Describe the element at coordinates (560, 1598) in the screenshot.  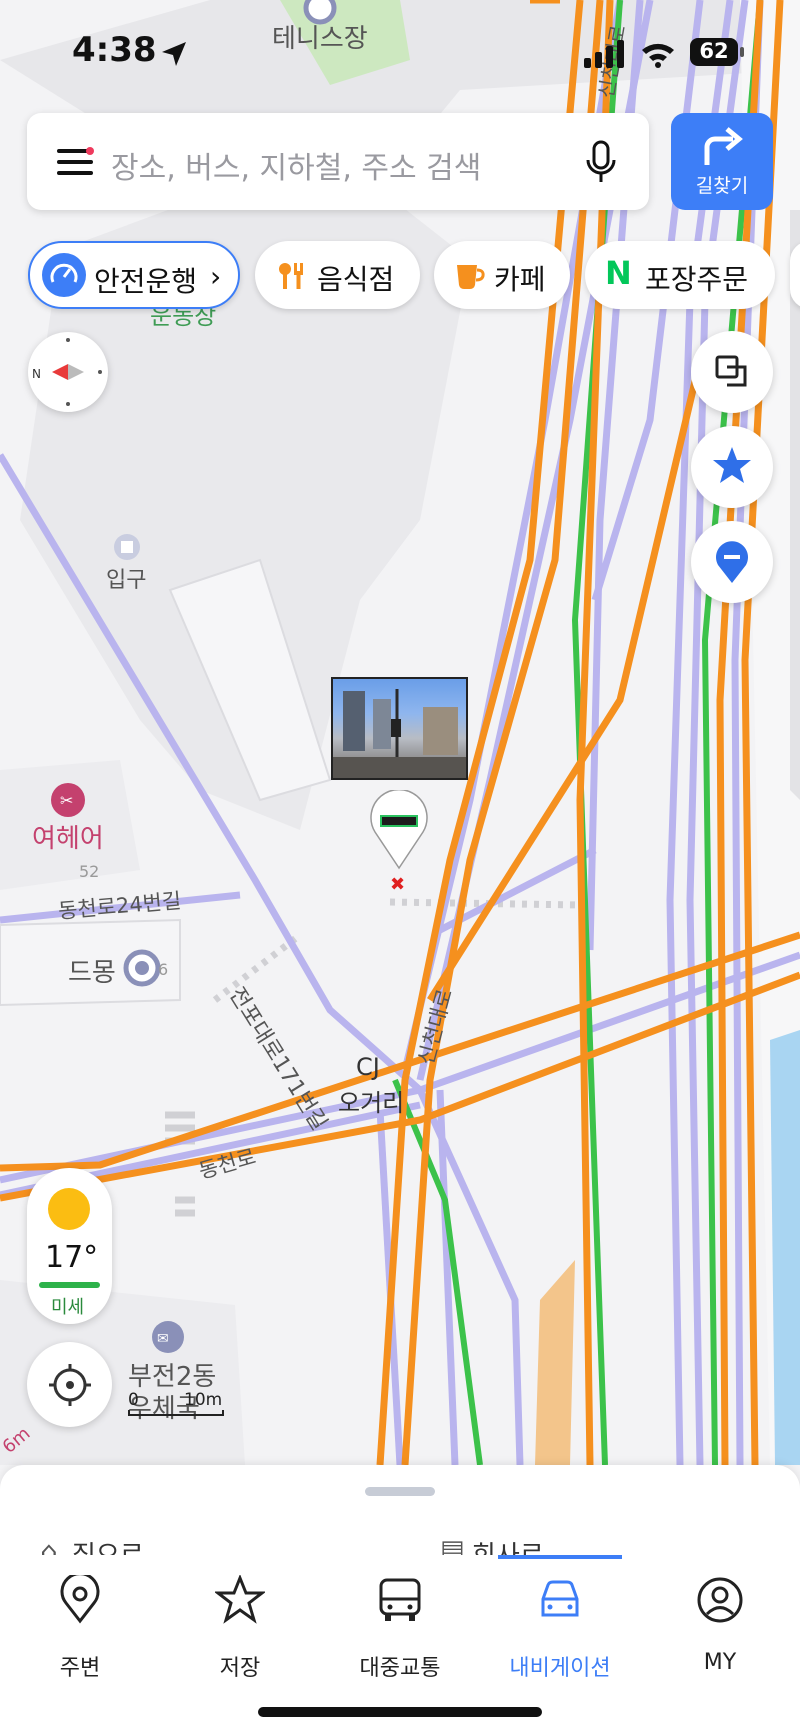
I see `car-icon` at that location.